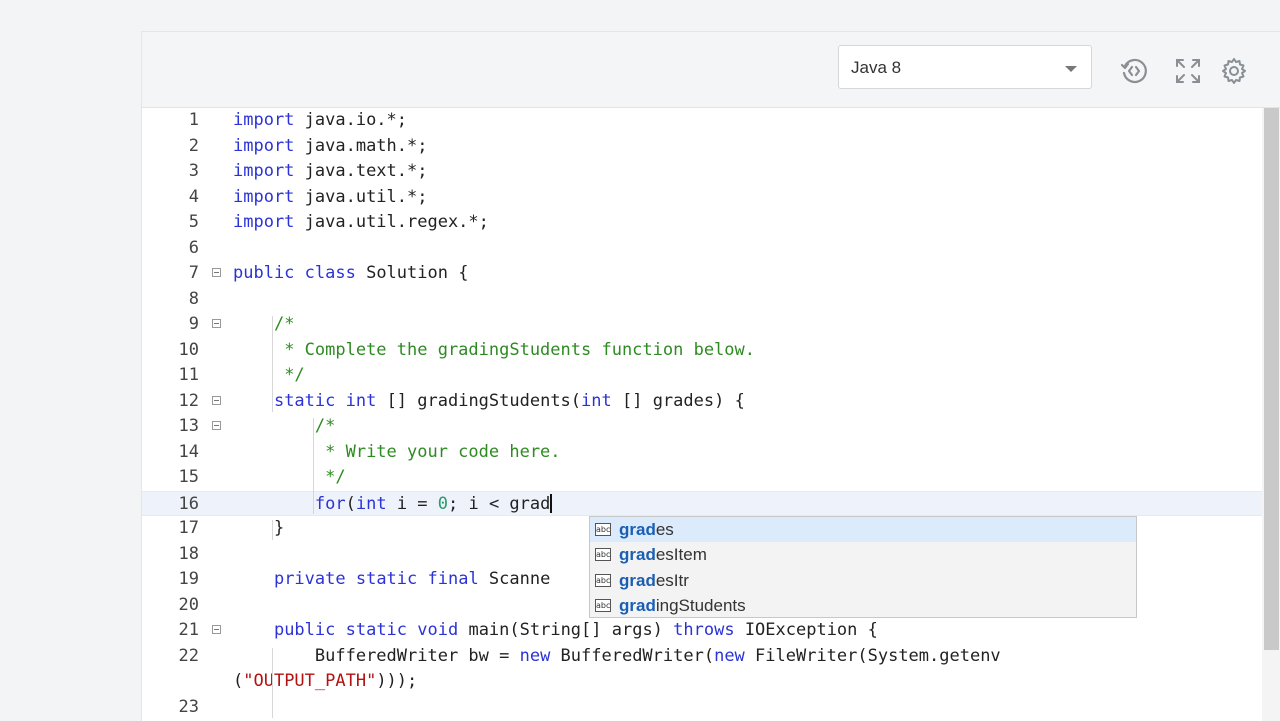 The height and width of the screenshot is (721, 1280). I want to click on line-number: 8, so click(193, 298).